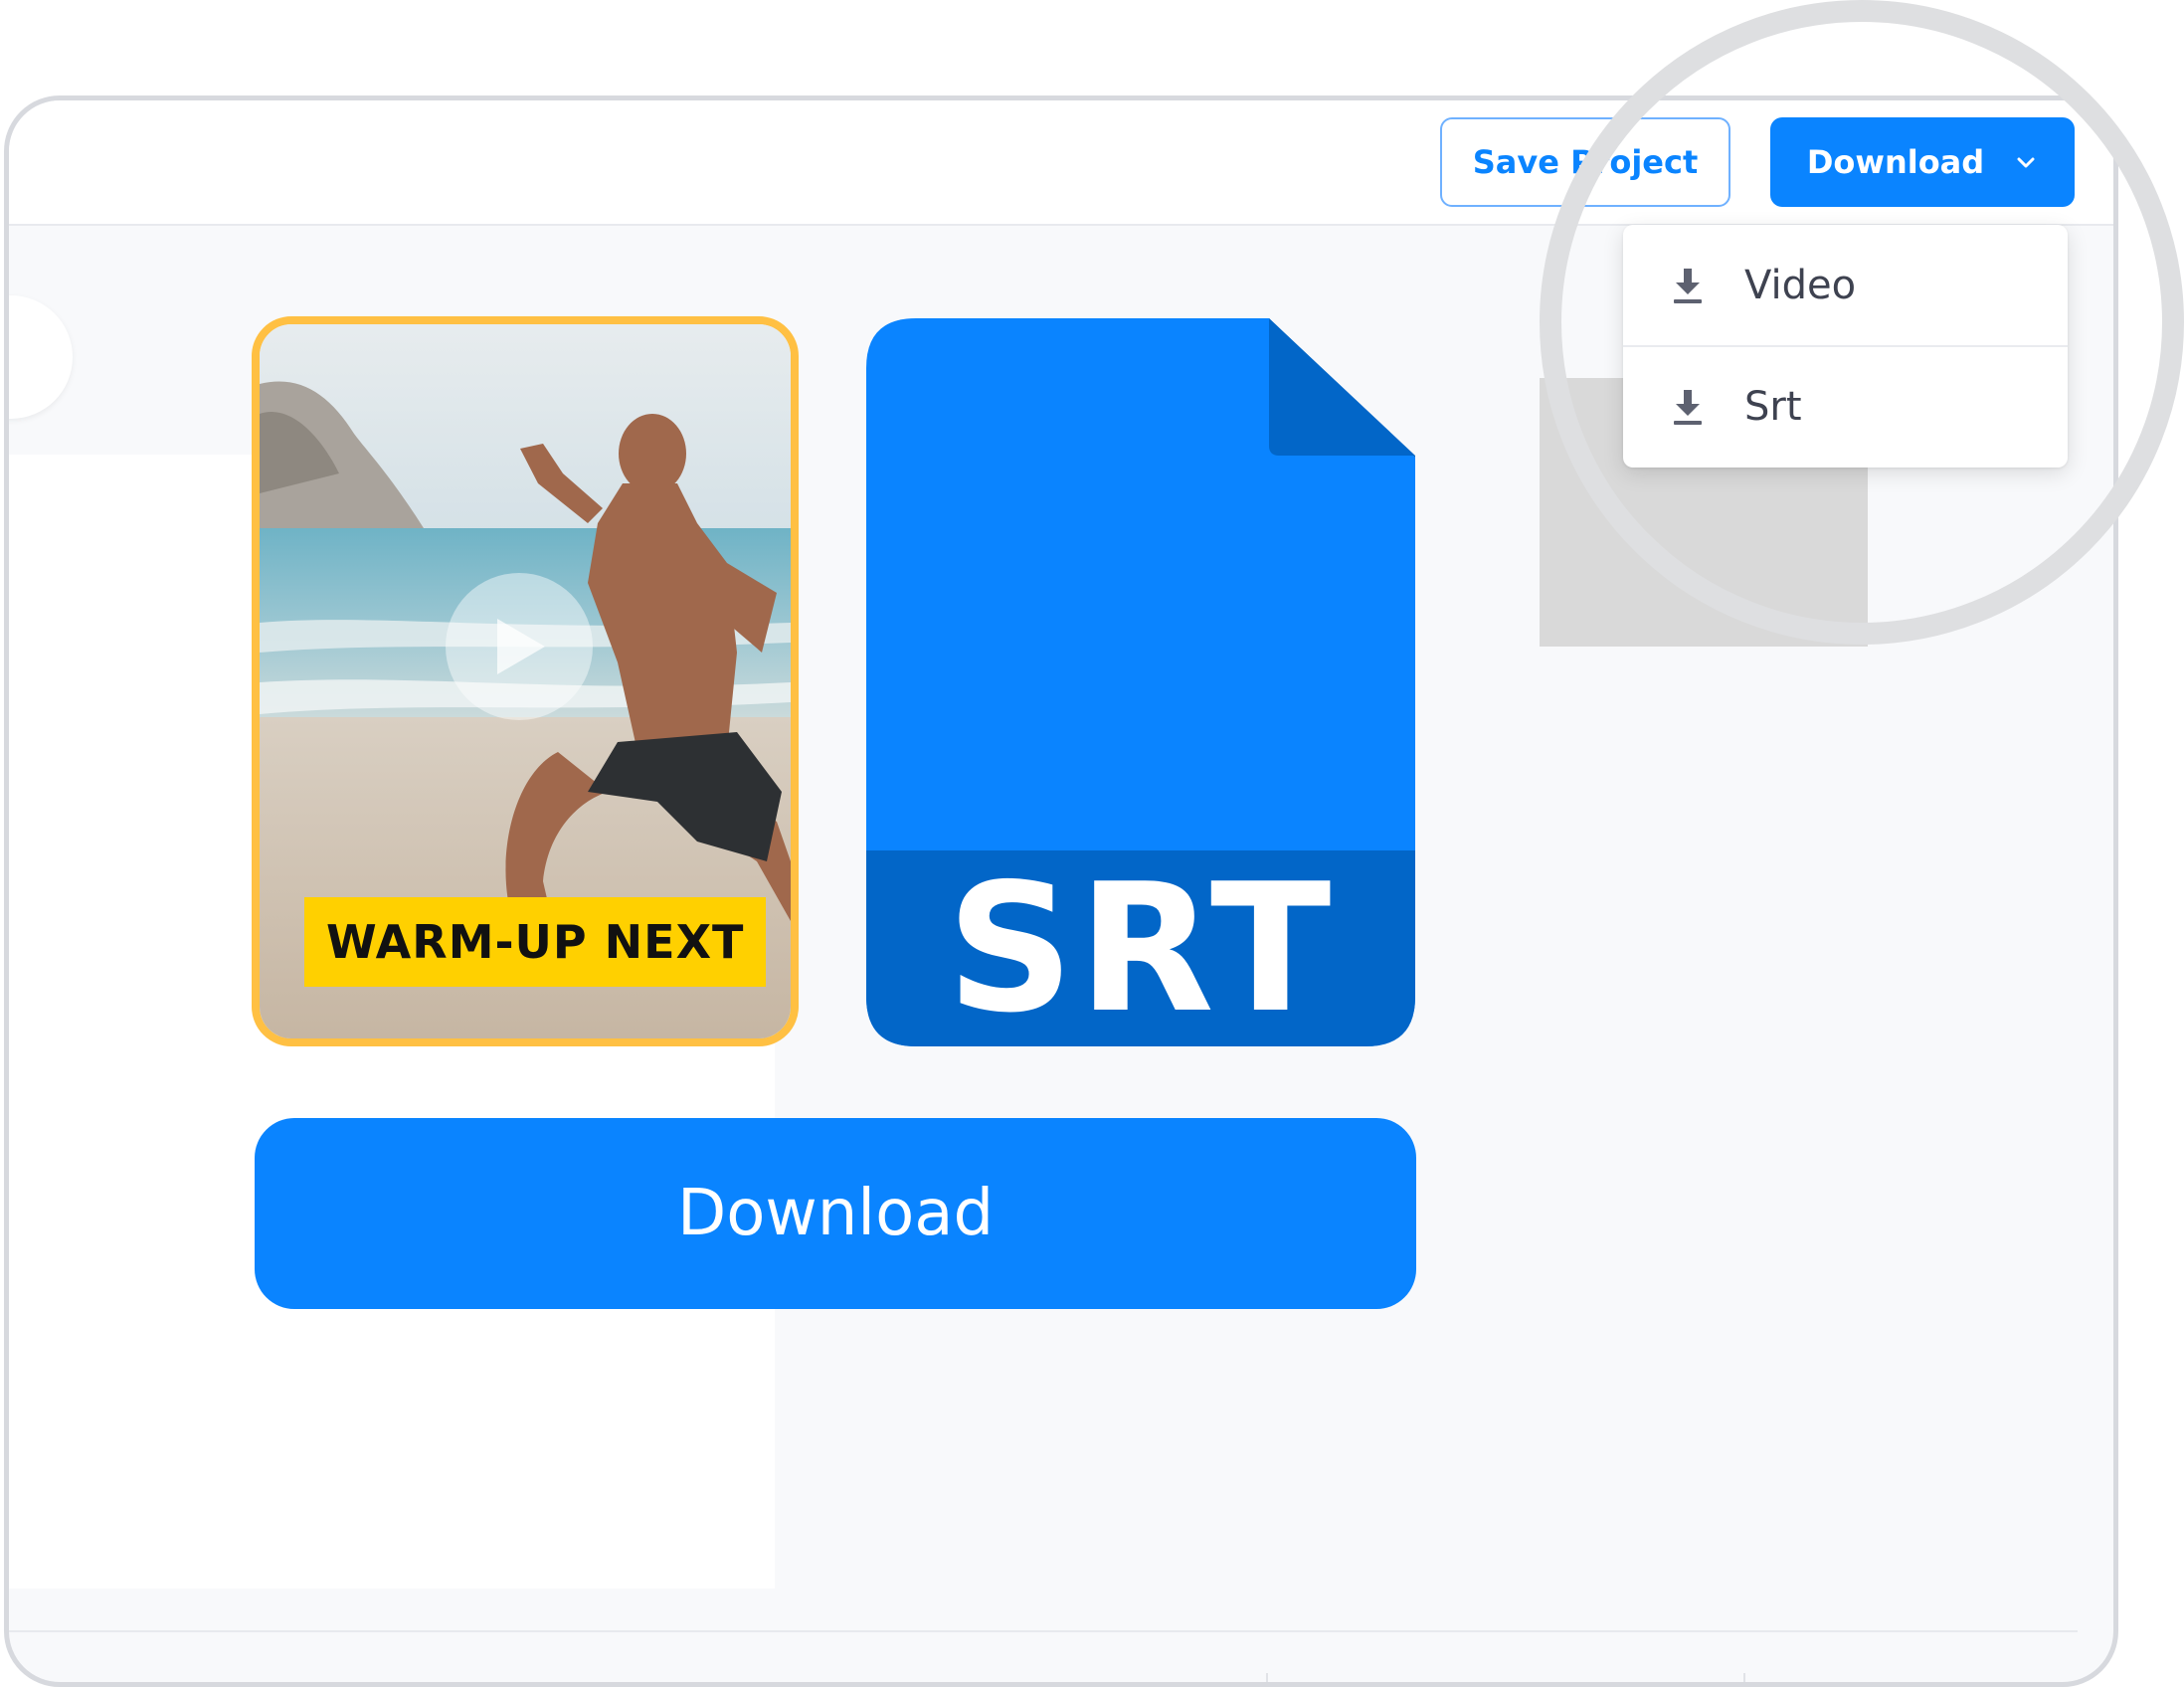  I want to click on download-dropdown-label: Download, so click(1895, 162).